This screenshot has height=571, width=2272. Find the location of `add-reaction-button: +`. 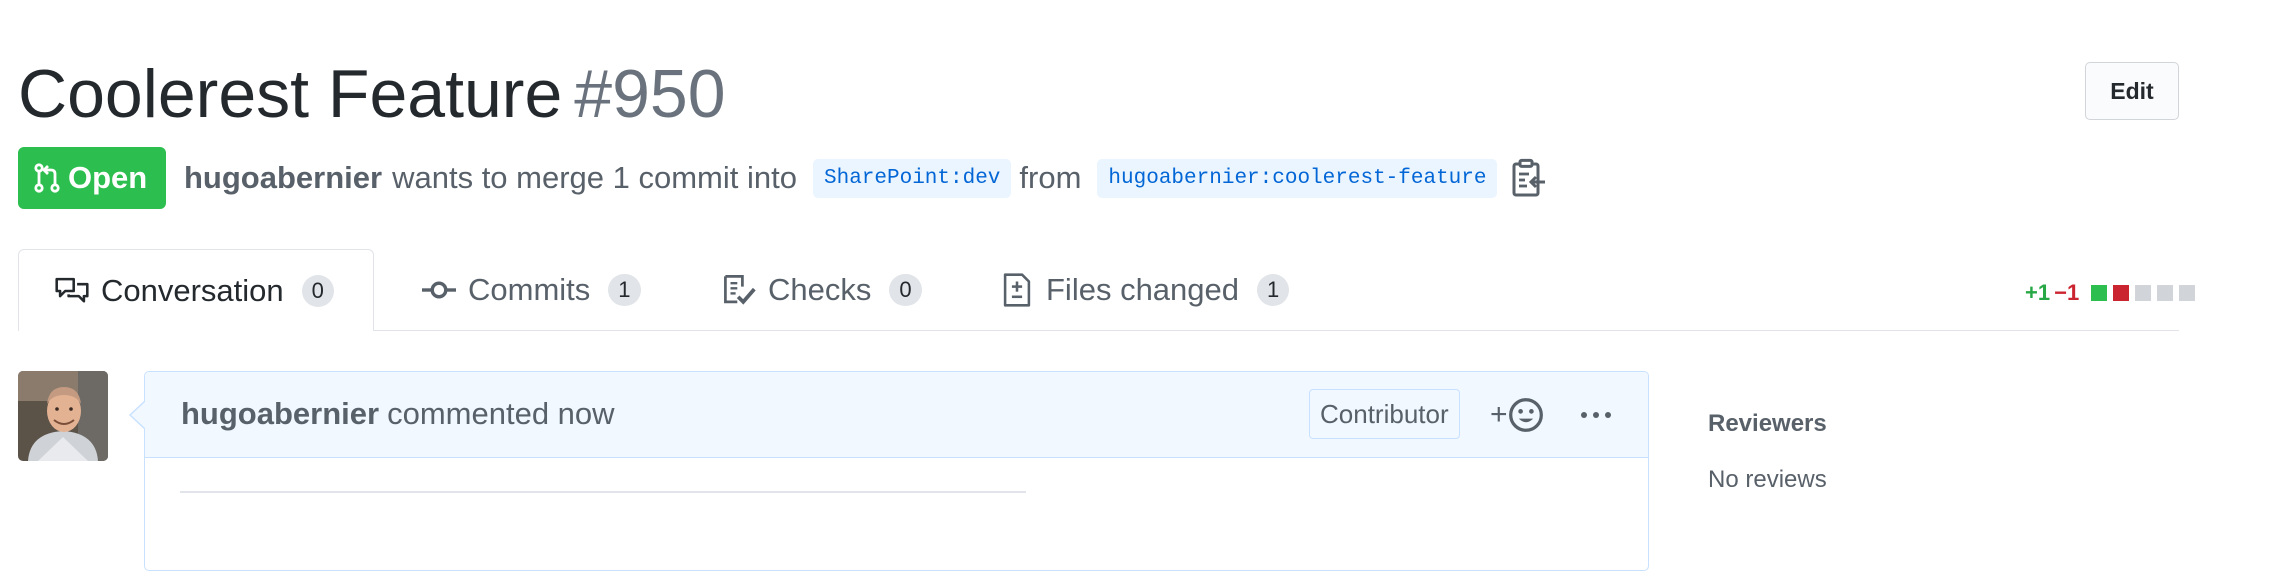

add-reaction-button: + is located at coordinates (1517, 415).